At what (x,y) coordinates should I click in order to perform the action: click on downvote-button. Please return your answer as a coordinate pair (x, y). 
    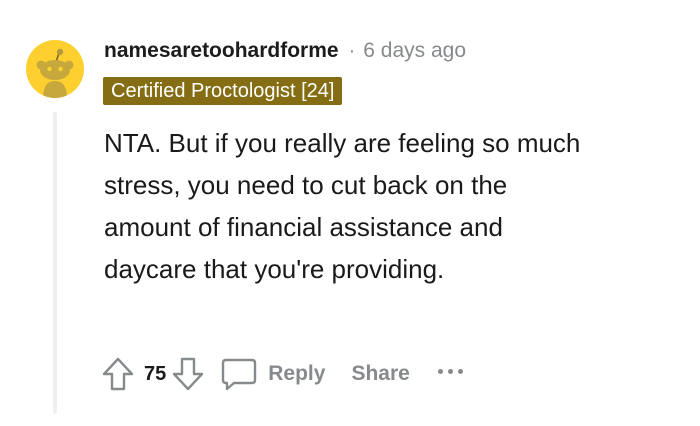
    Looking at the image, I should click on (188, 374).